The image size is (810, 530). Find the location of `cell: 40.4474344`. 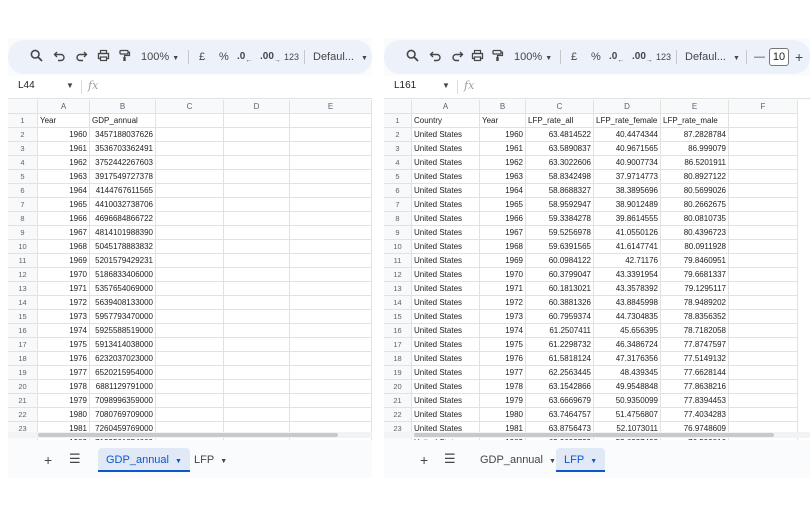

cell: 40.4474344 is located at coordinates (627, 135).